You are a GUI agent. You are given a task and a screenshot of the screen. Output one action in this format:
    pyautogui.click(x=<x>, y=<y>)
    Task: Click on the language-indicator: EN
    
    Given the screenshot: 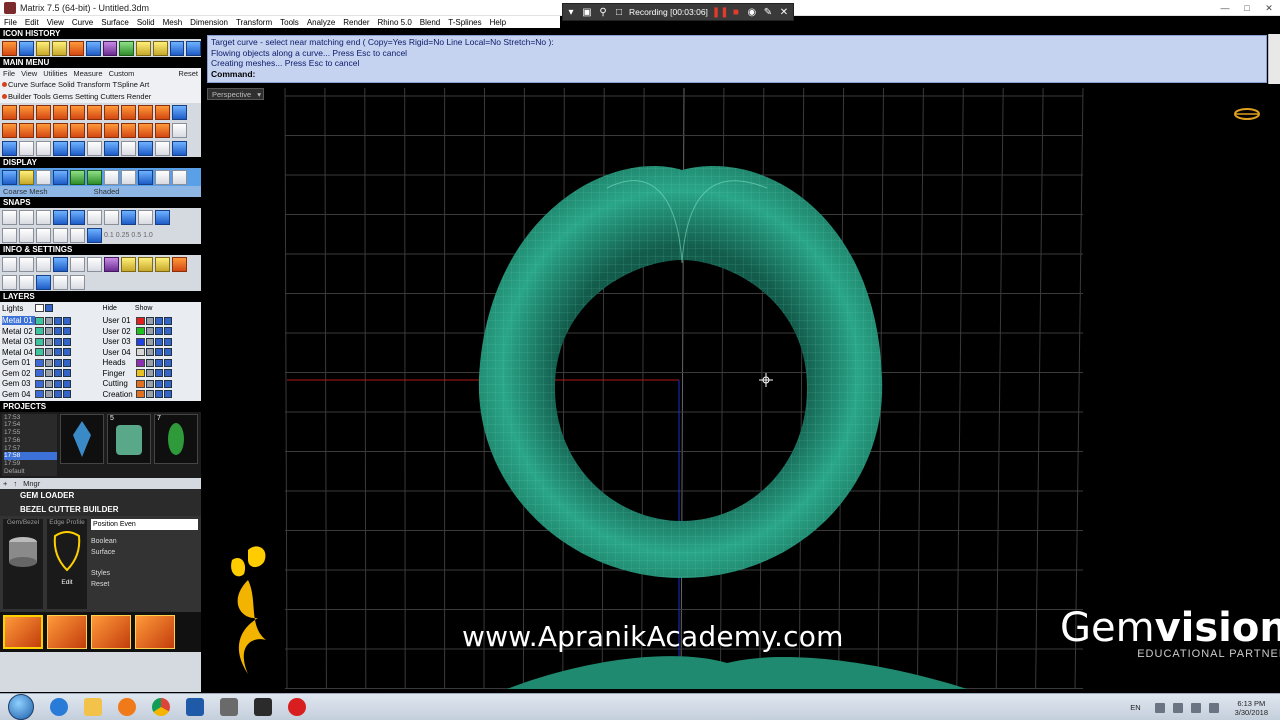 What is the action you would take?
    pyautogui.click(x=1135, y=707)
    